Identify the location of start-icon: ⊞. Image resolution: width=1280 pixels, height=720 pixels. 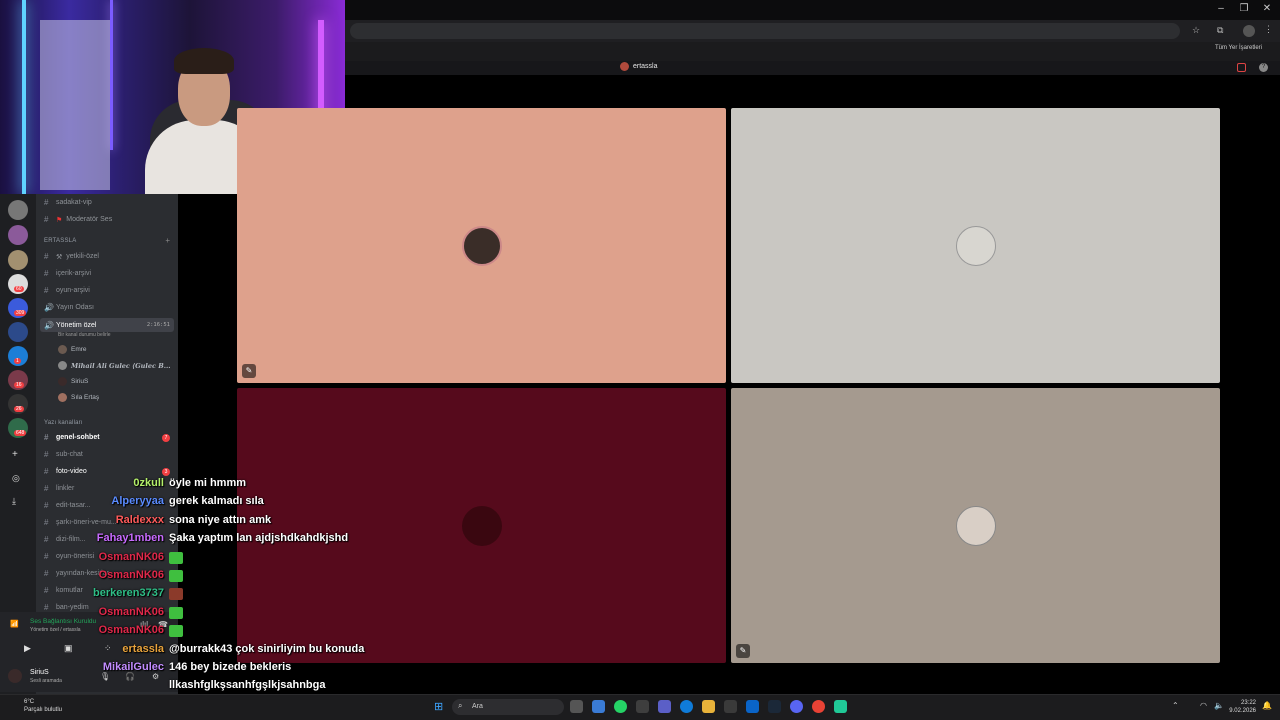
(438, 706).